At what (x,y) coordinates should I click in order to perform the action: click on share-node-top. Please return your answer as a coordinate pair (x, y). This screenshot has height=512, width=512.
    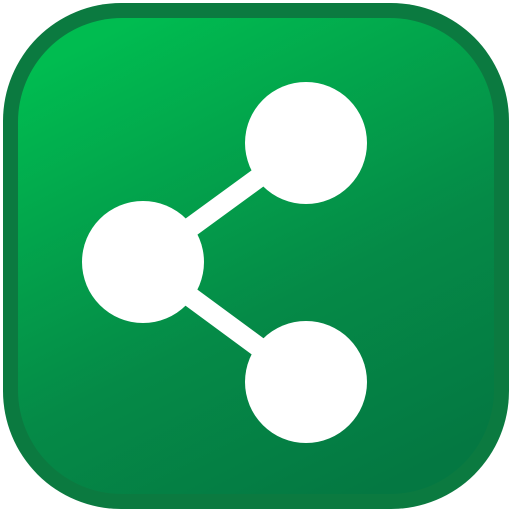
    Looking at the image, I should click on (306, 143).